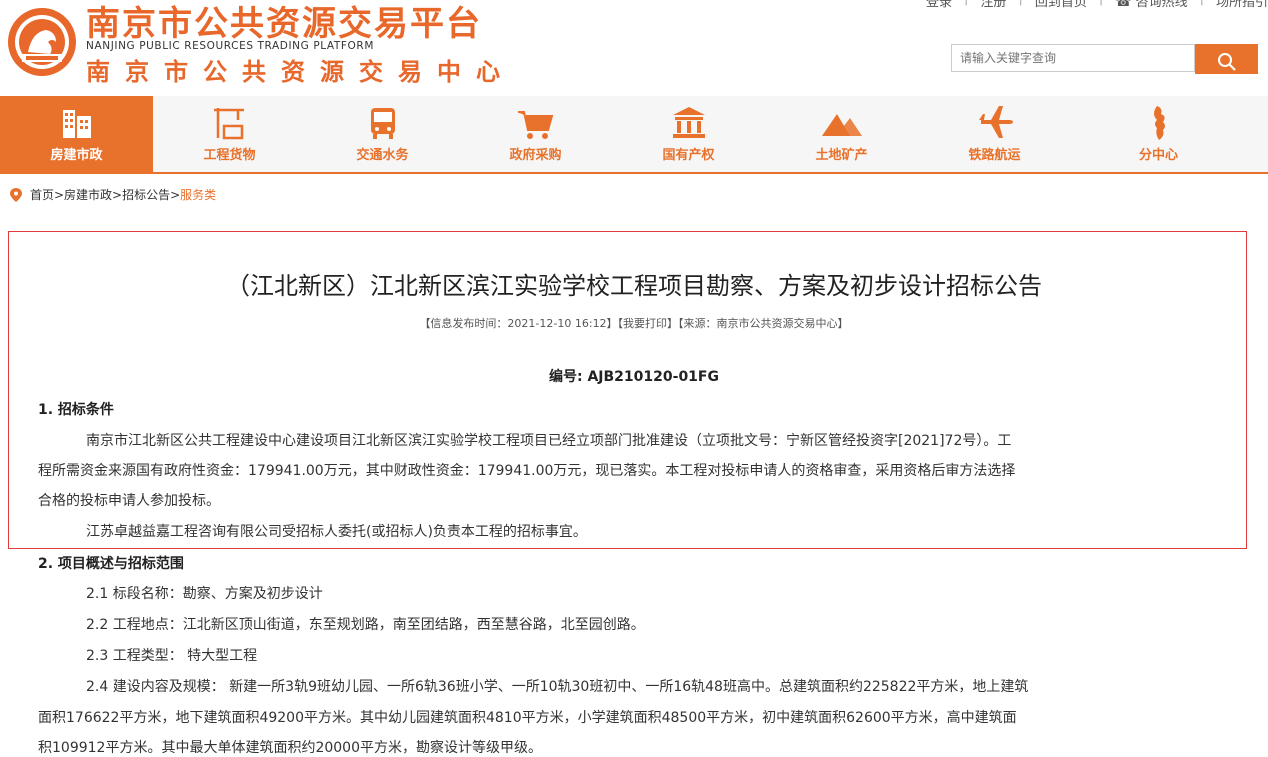  I want to click on top-links: 登录 | 注册 | 回到首页 | ☎ 咨询热线 | 场所指引, so click(1097, 5).